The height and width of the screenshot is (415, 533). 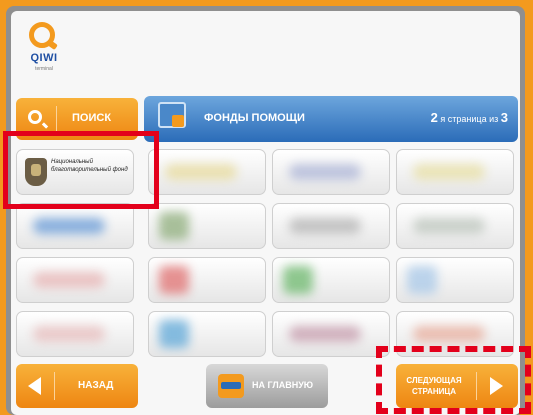 I want to click on page-indicator: 2 я страница из 3, so click(x=469, y=117).